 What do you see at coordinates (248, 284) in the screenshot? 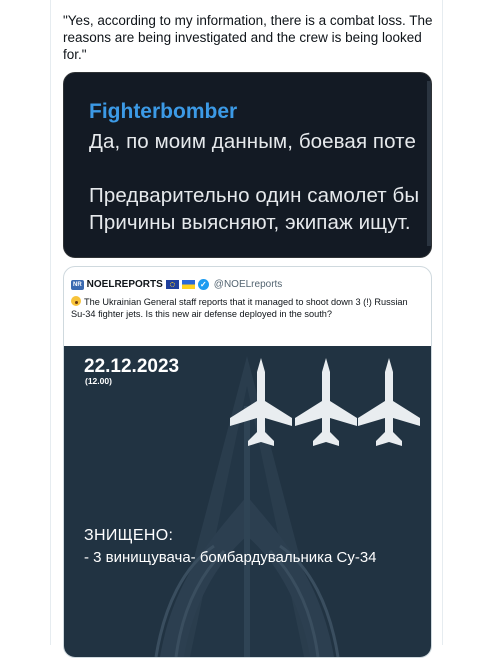
I see `account-handle: @NOELreports` at bounding box center [248, 284].